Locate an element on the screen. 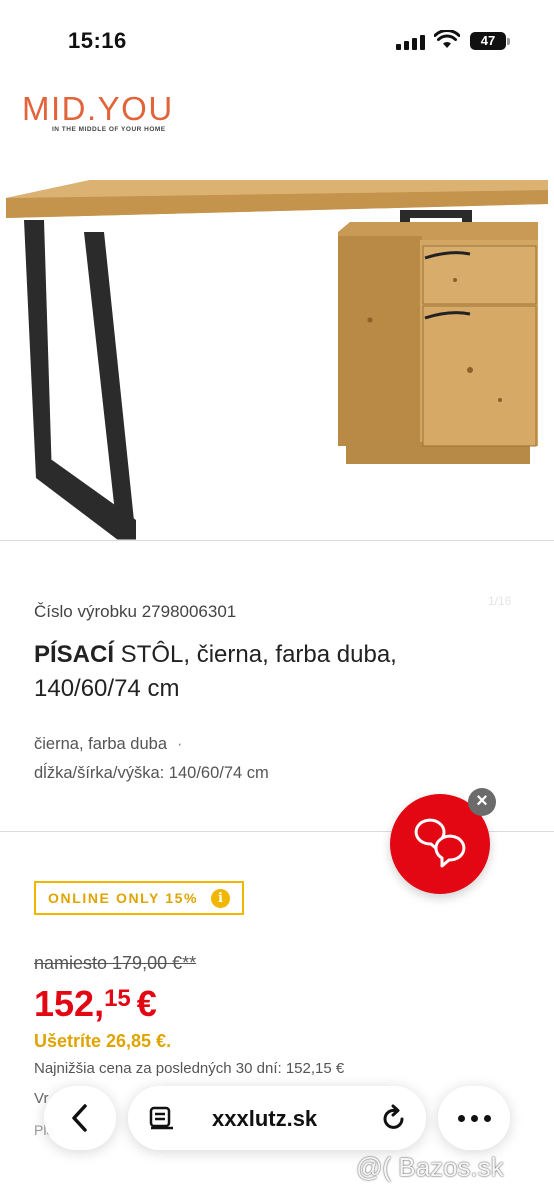 The image size is (554, 1200). url-text: xxxlutz.sk is located at coordinates (265, 1118).